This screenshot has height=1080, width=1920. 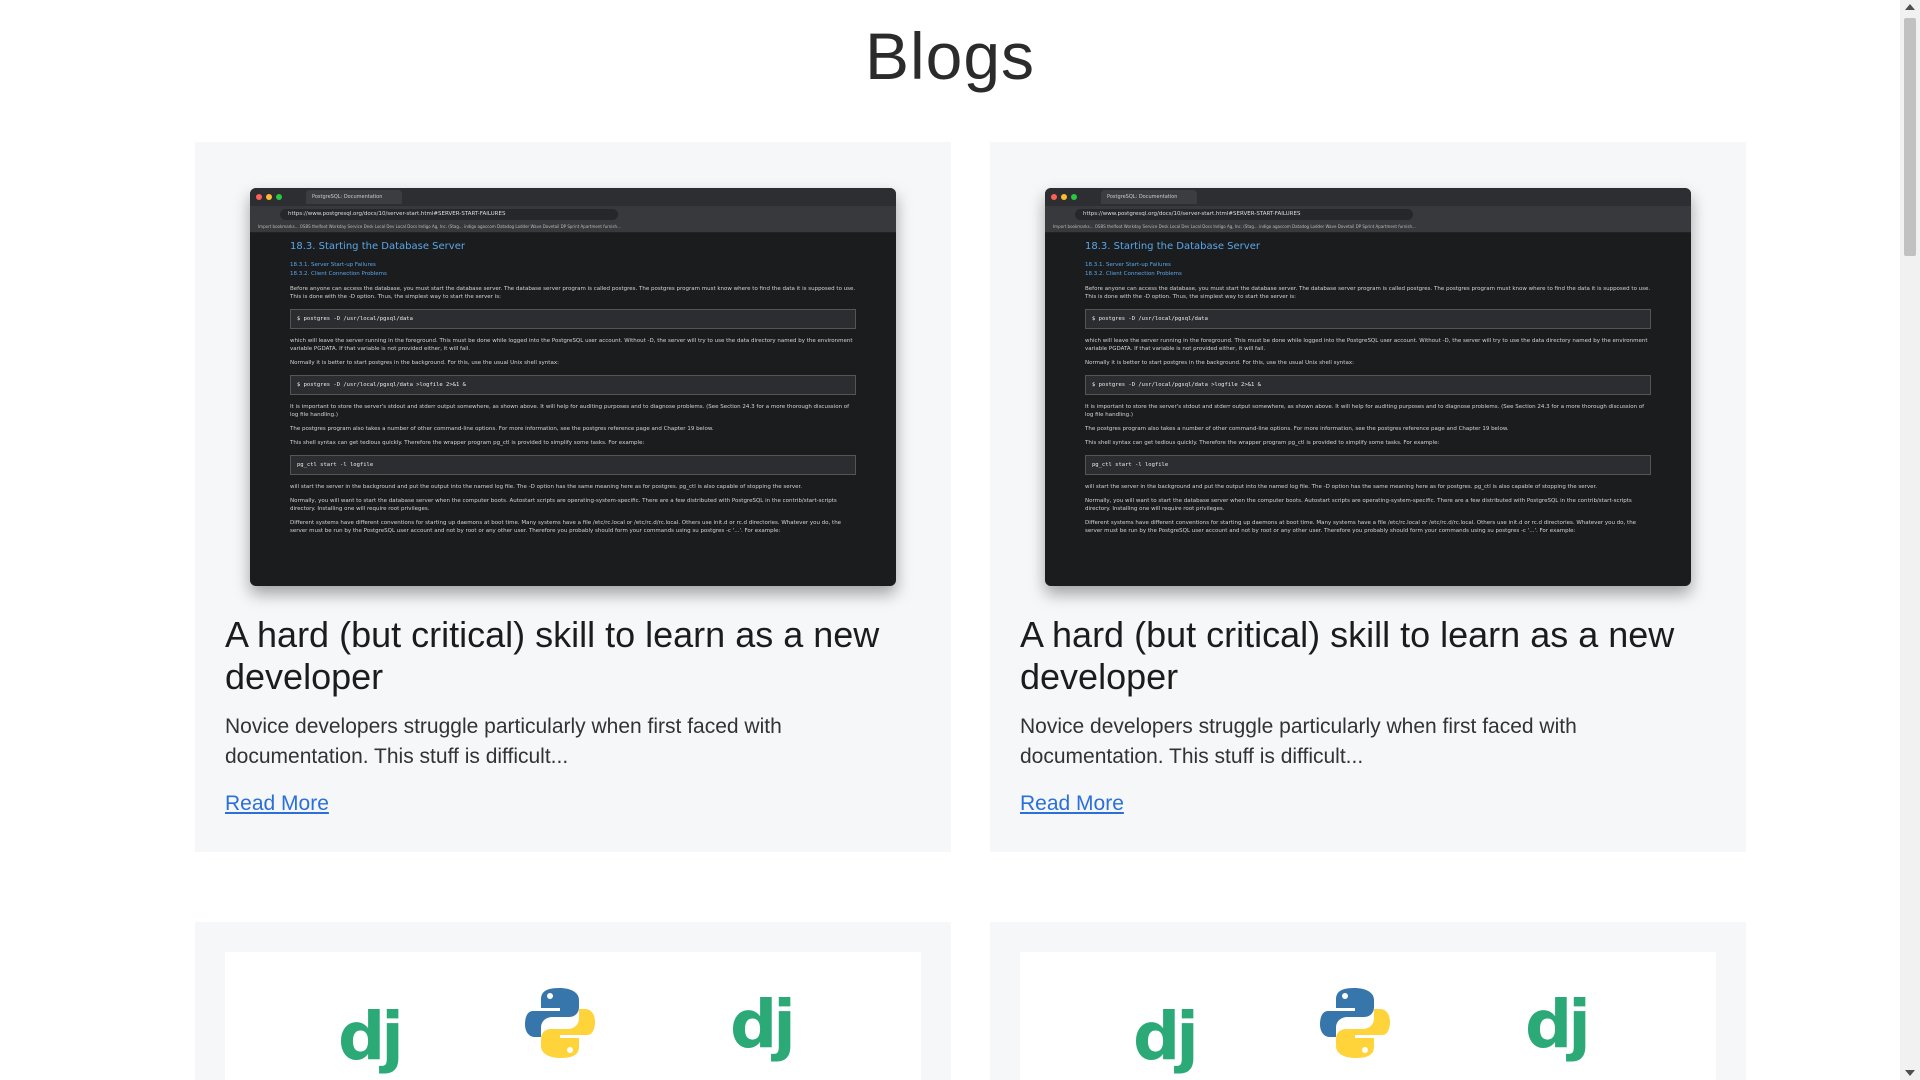 I want to click on scroll-thumb, so click(x=1910, y=137).